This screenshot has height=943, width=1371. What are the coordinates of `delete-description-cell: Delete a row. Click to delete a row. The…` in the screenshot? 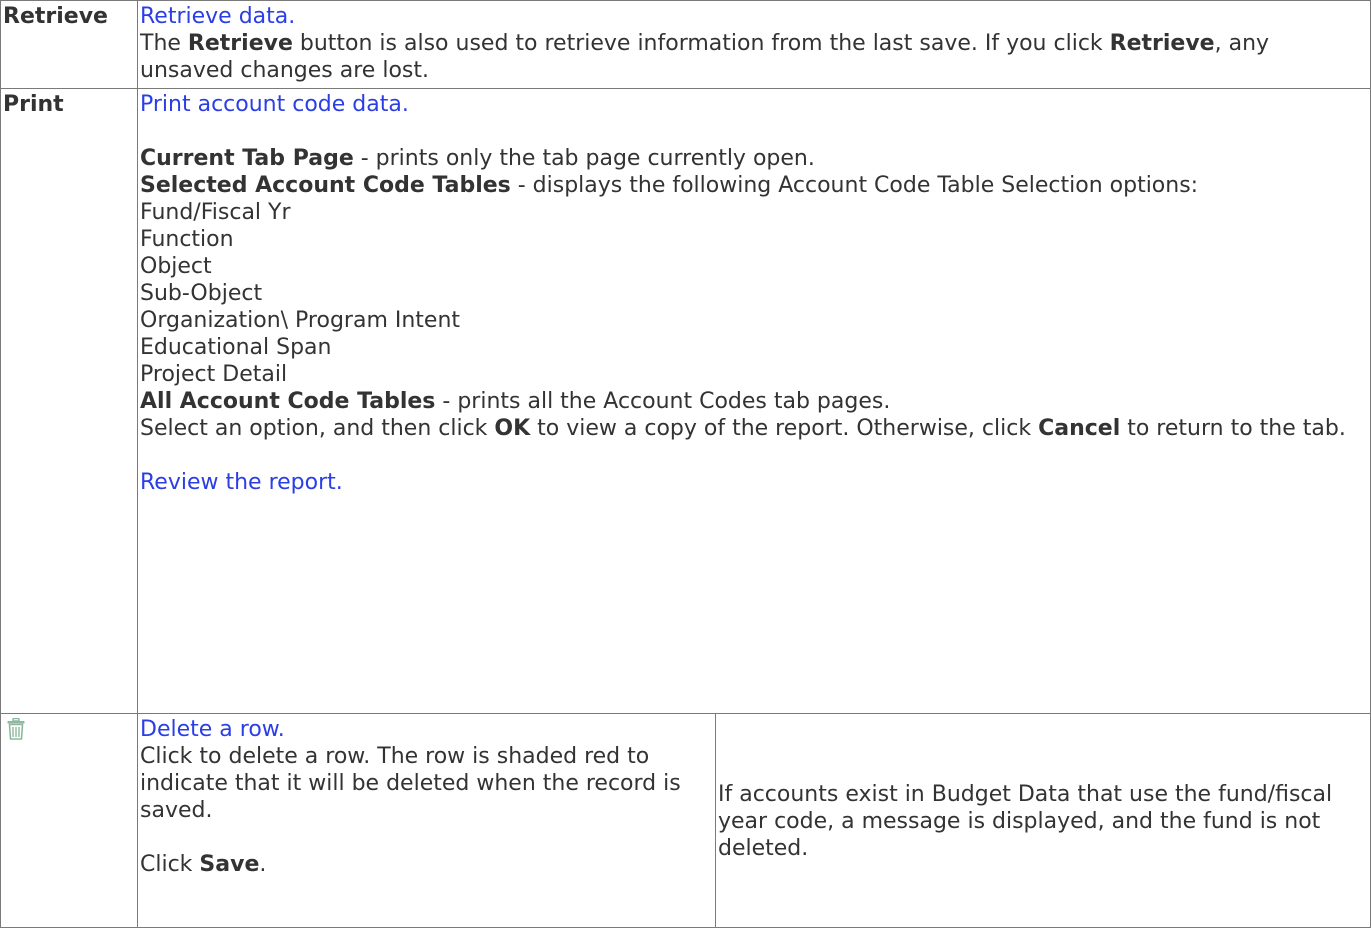 It's located at (426, 820).